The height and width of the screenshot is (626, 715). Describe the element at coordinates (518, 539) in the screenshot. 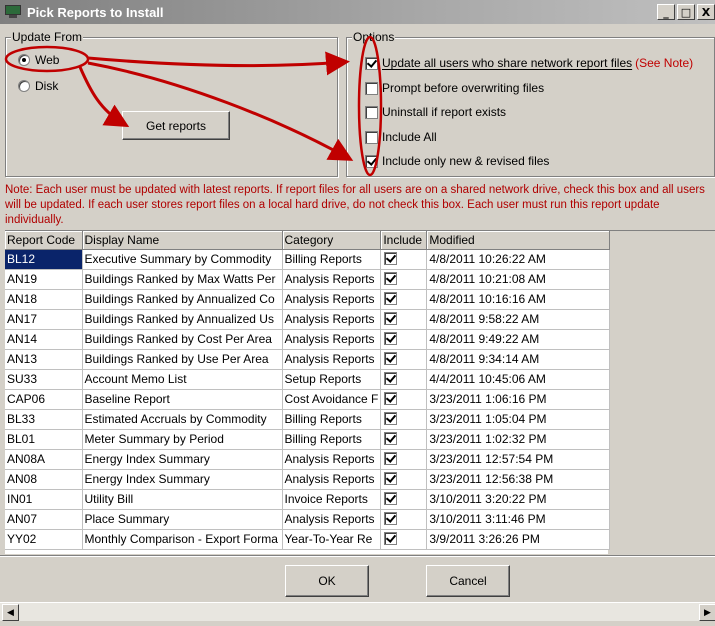

I see `cell-modified: 3/9/2011 3:26:26 PM` at that location.